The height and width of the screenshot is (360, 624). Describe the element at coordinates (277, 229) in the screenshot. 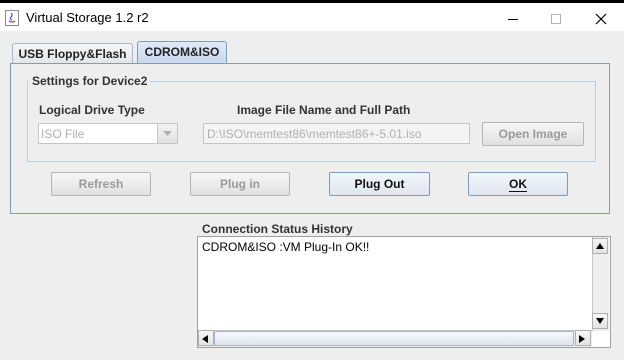

I see `history-title: Connection Status History` at that location.